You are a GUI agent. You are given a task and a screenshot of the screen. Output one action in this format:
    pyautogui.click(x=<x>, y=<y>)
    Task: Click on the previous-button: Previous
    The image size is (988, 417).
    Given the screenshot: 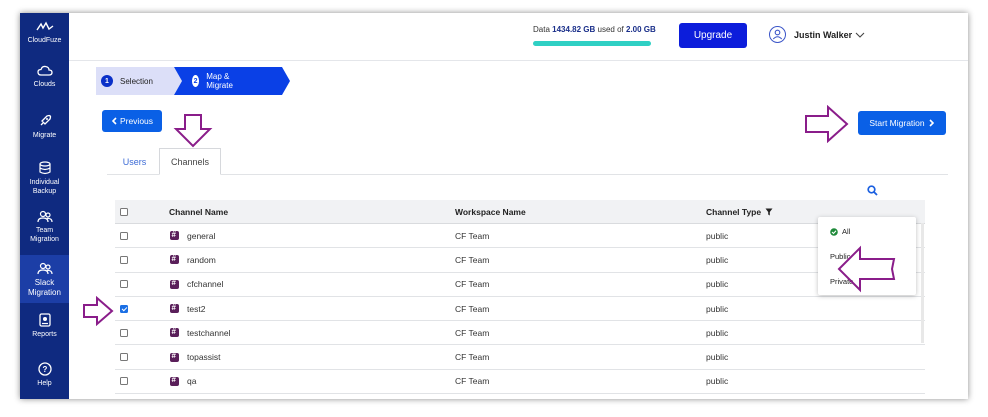 What is the action you would take?
    pyautogui.click(x=132, y=121)
    